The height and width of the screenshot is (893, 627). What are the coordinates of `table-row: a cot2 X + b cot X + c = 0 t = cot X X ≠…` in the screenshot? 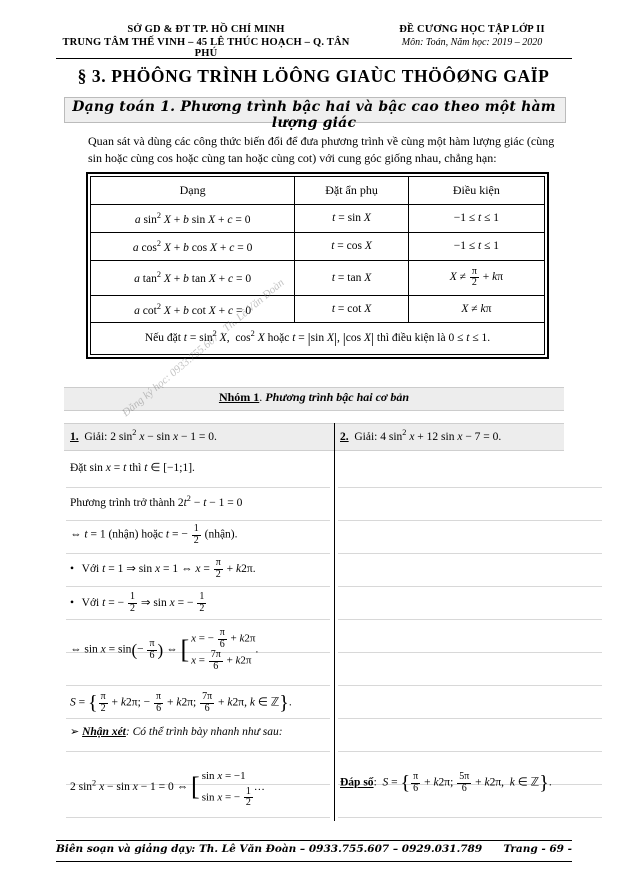 It's located at (317, 309).